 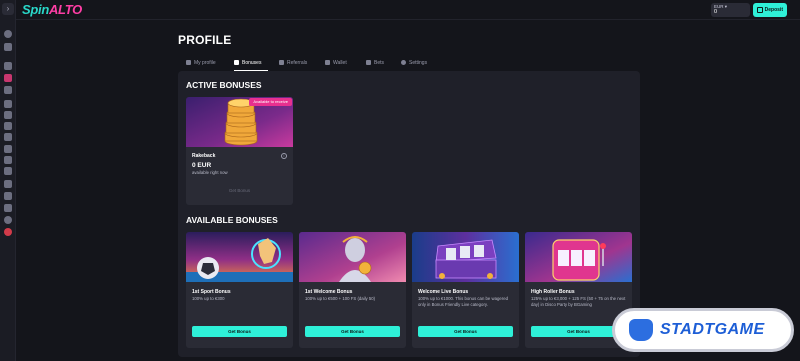 I want to click on bonus-card-image: Available to receive, so click(x=239, y=122).